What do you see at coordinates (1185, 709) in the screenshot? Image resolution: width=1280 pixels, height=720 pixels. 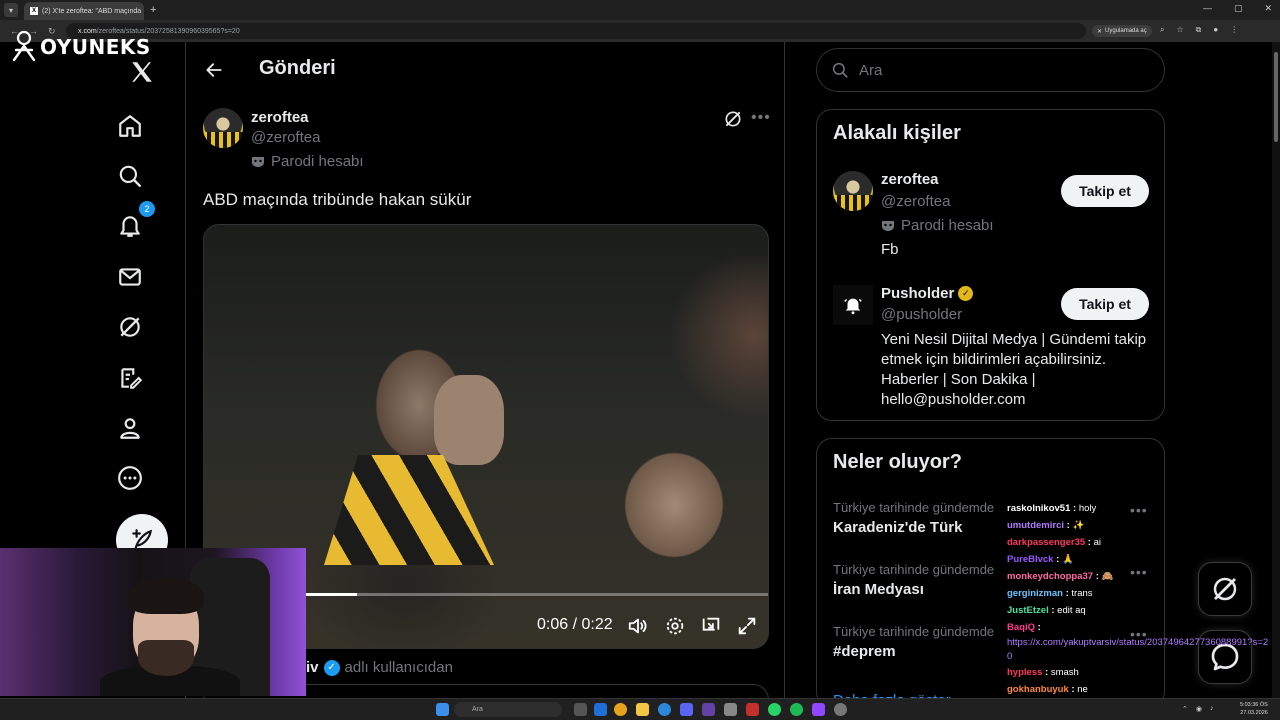 I see `tray-chevron-icon: ⌃` at bounding box center [1185, 709].